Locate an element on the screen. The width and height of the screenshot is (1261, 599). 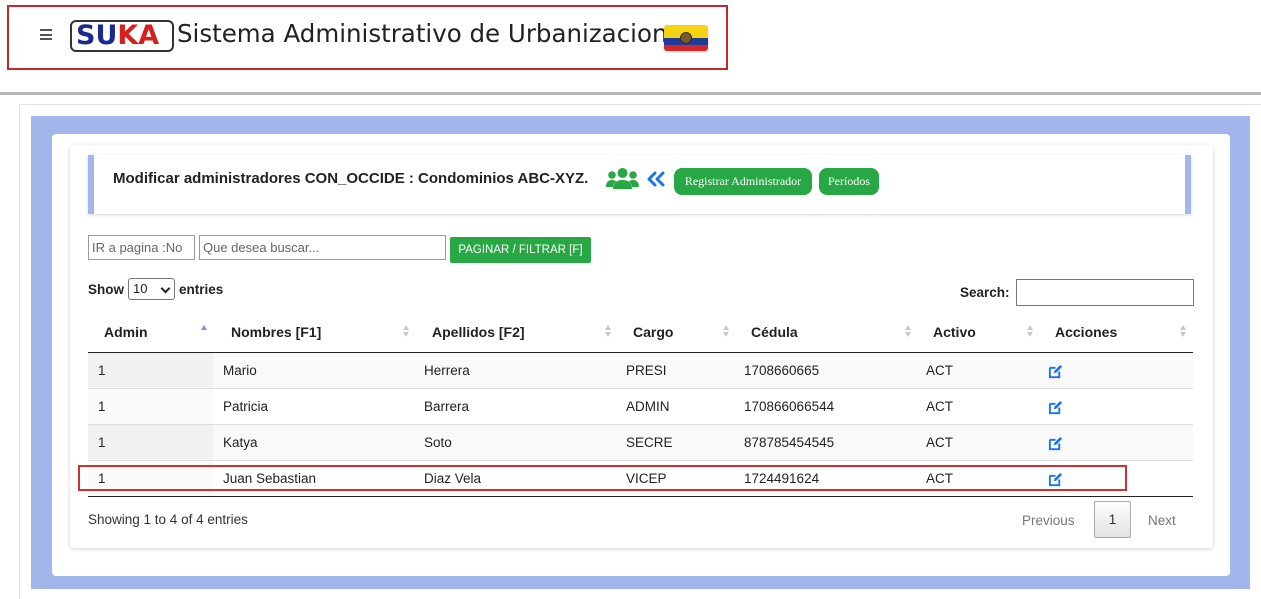
table-row: 1 Katya Soto SECRE 878785454545 ACT is located at coordinates (640, 443).